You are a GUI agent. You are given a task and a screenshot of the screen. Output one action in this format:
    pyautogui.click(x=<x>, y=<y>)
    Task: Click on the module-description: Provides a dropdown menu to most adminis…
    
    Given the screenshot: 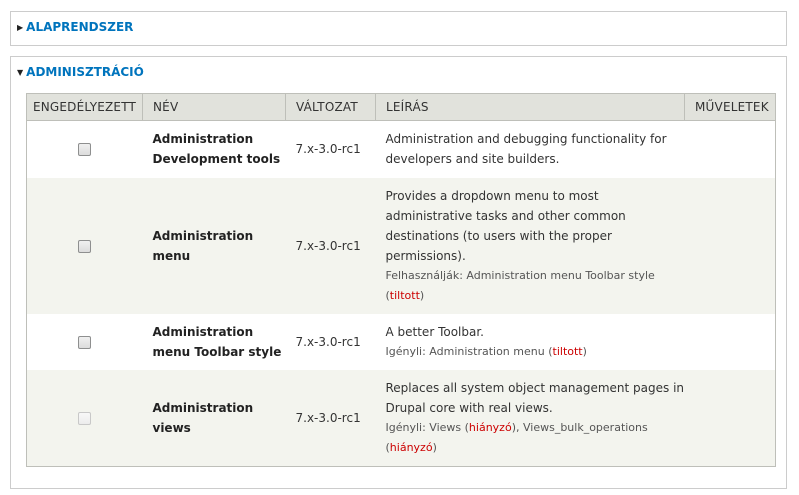 What is the action you would take?
    pyautogui.click(x=505, y=225)
    